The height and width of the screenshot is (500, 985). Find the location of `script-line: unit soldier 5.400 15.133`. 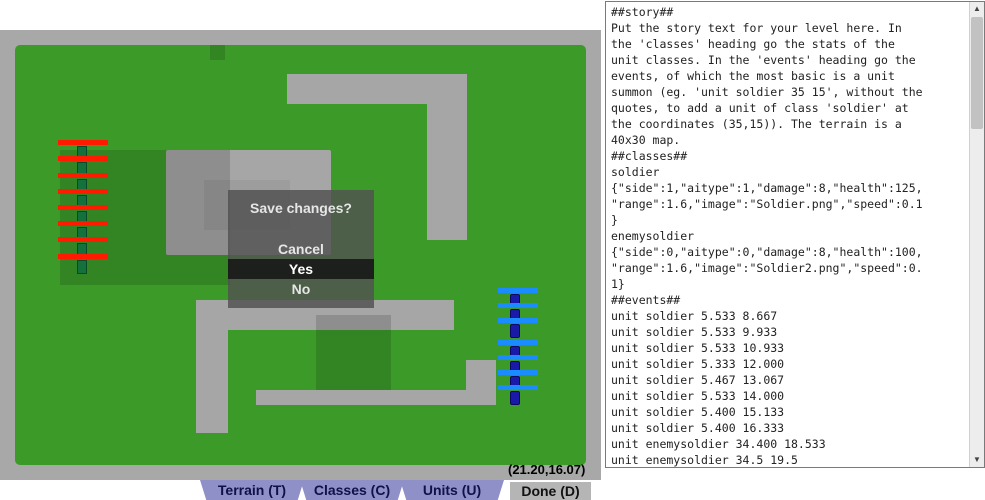

script-line: unit soldier 5.400 15.133 is located at coordinates (698, 412).